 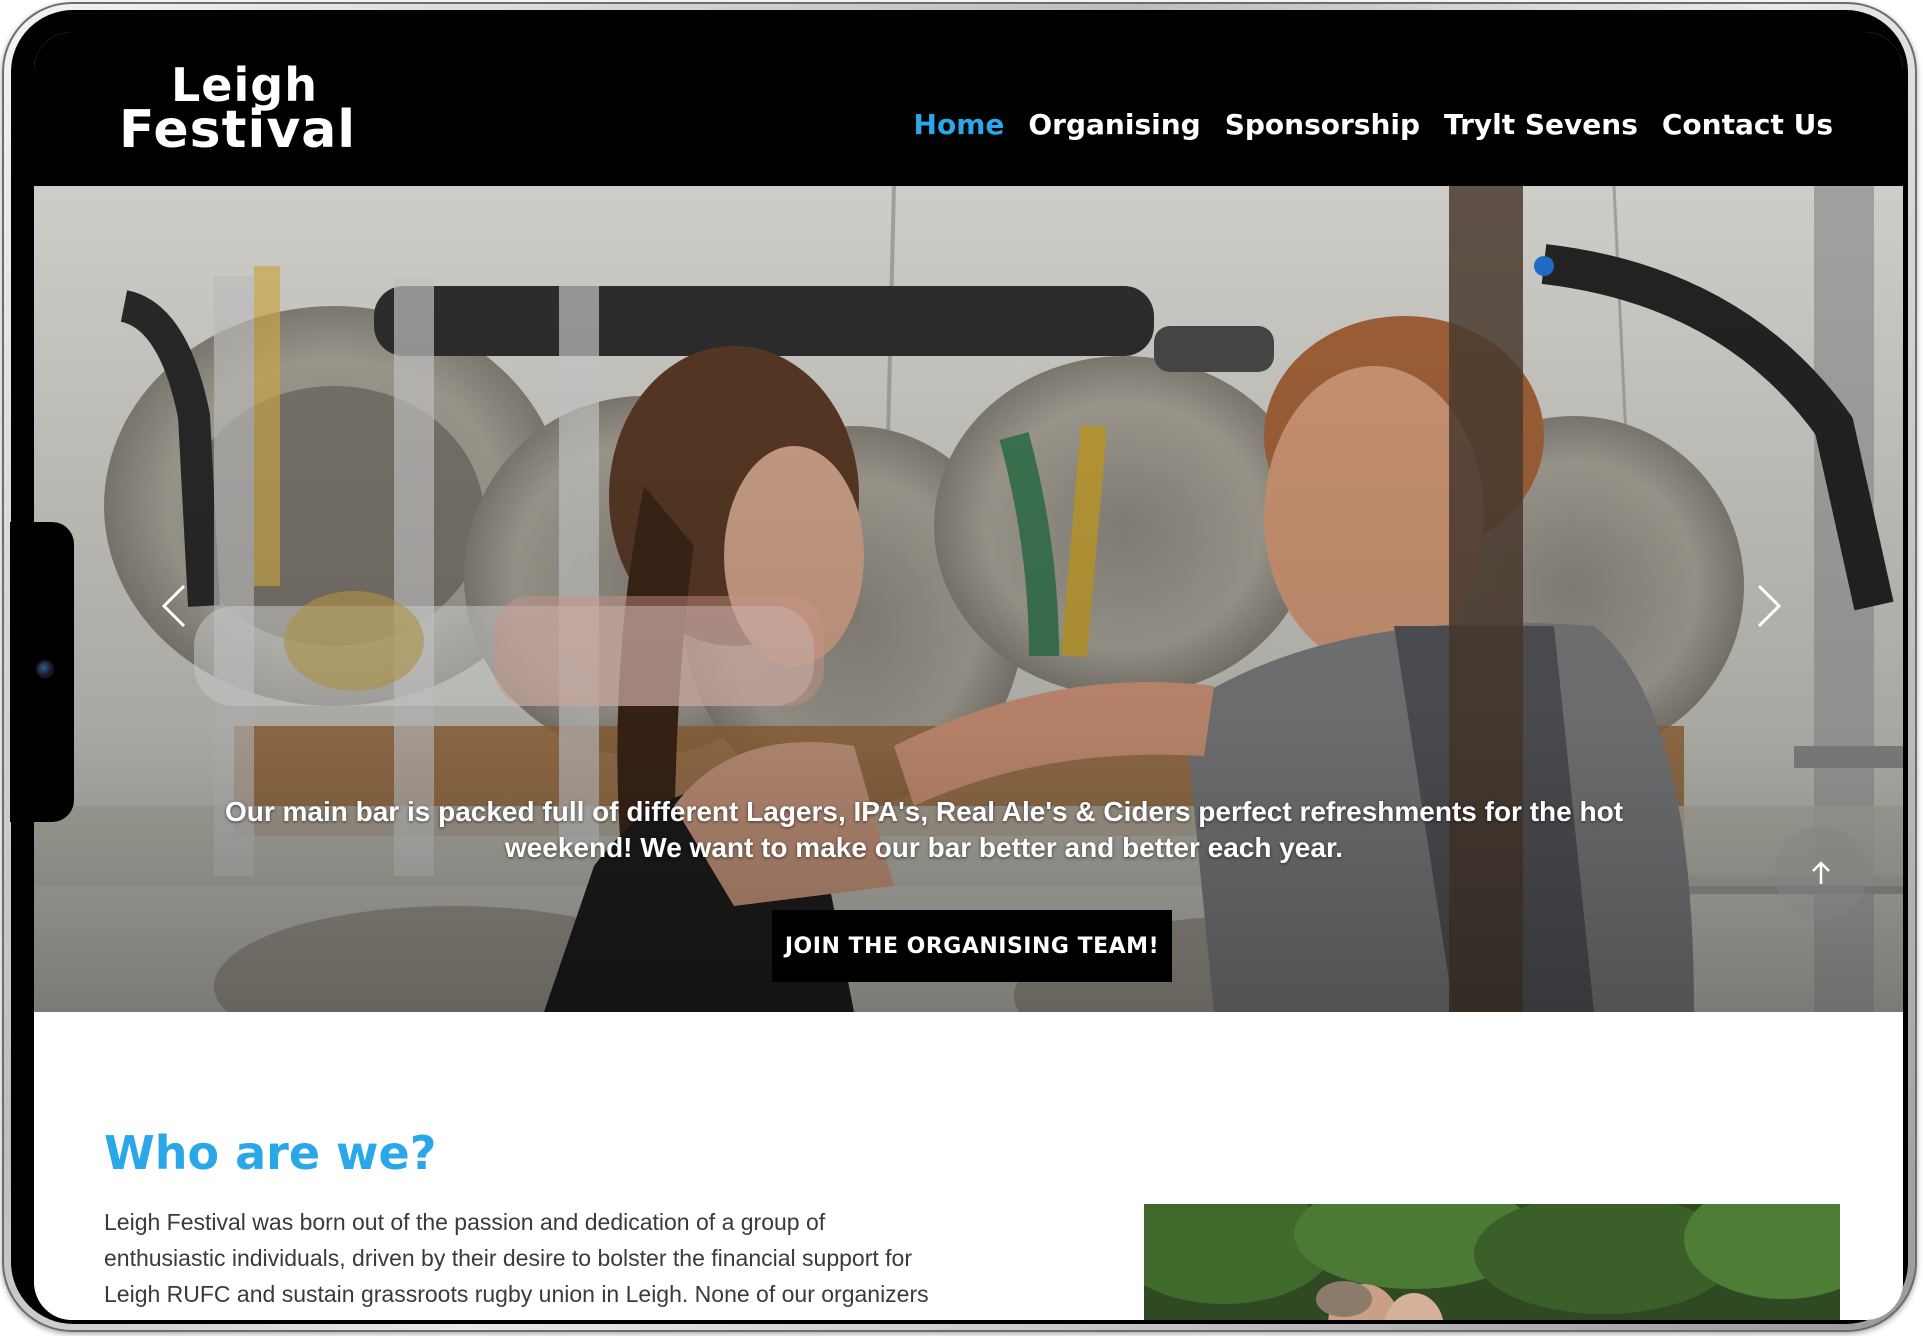 What do you see at coordinates (1492, 1262) in the screenshot?
I see `about-photo` at bounding box center [1492, 1262].